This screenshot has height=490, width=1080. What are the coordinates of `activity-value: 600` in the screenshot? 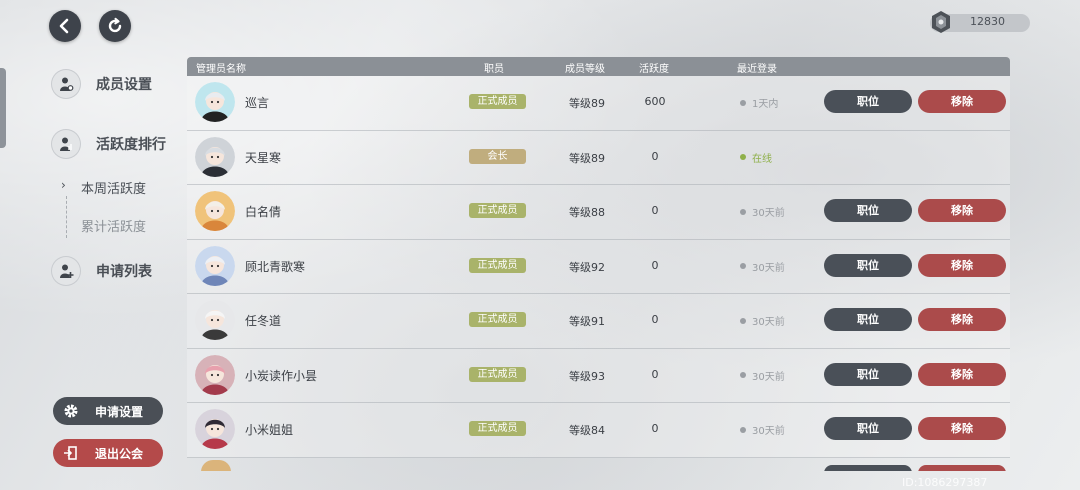 It's located at (655, 101).